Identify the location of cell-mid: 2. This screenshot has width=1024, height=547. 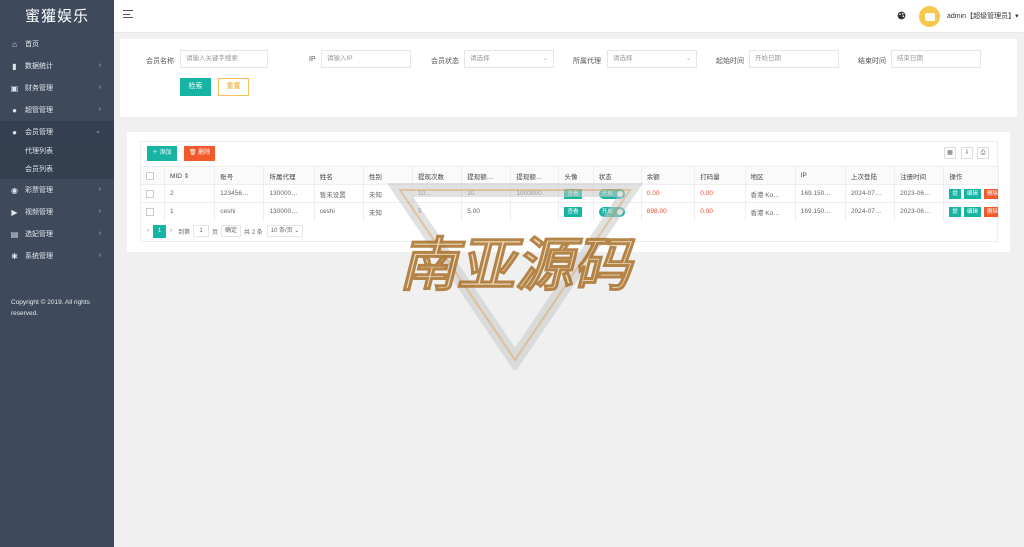
(190, 193).